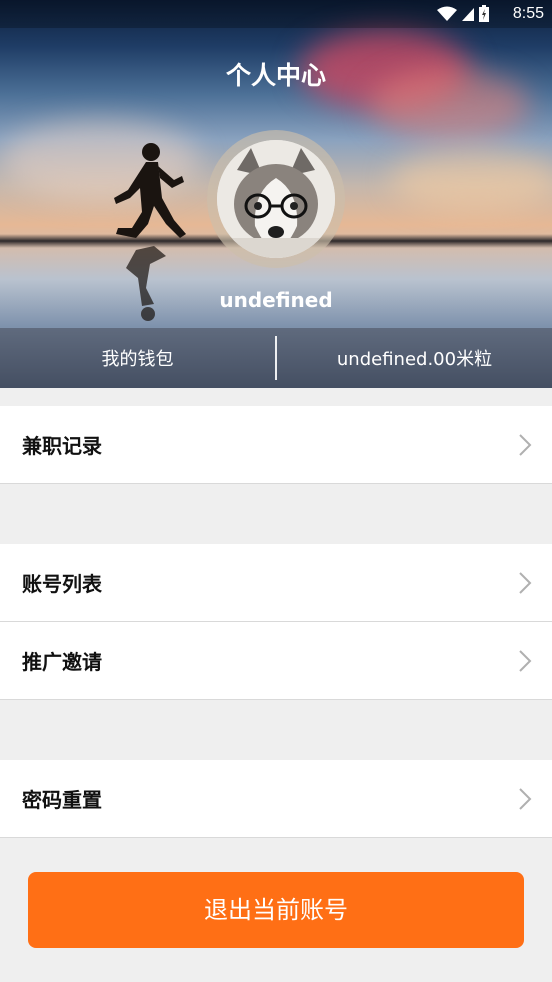 This screenshot has width=552, height=982. What do you see at coordinates (275, 75) in the screenshot?
I see `page-title: 个人中心` at bounding box center [275, 75].